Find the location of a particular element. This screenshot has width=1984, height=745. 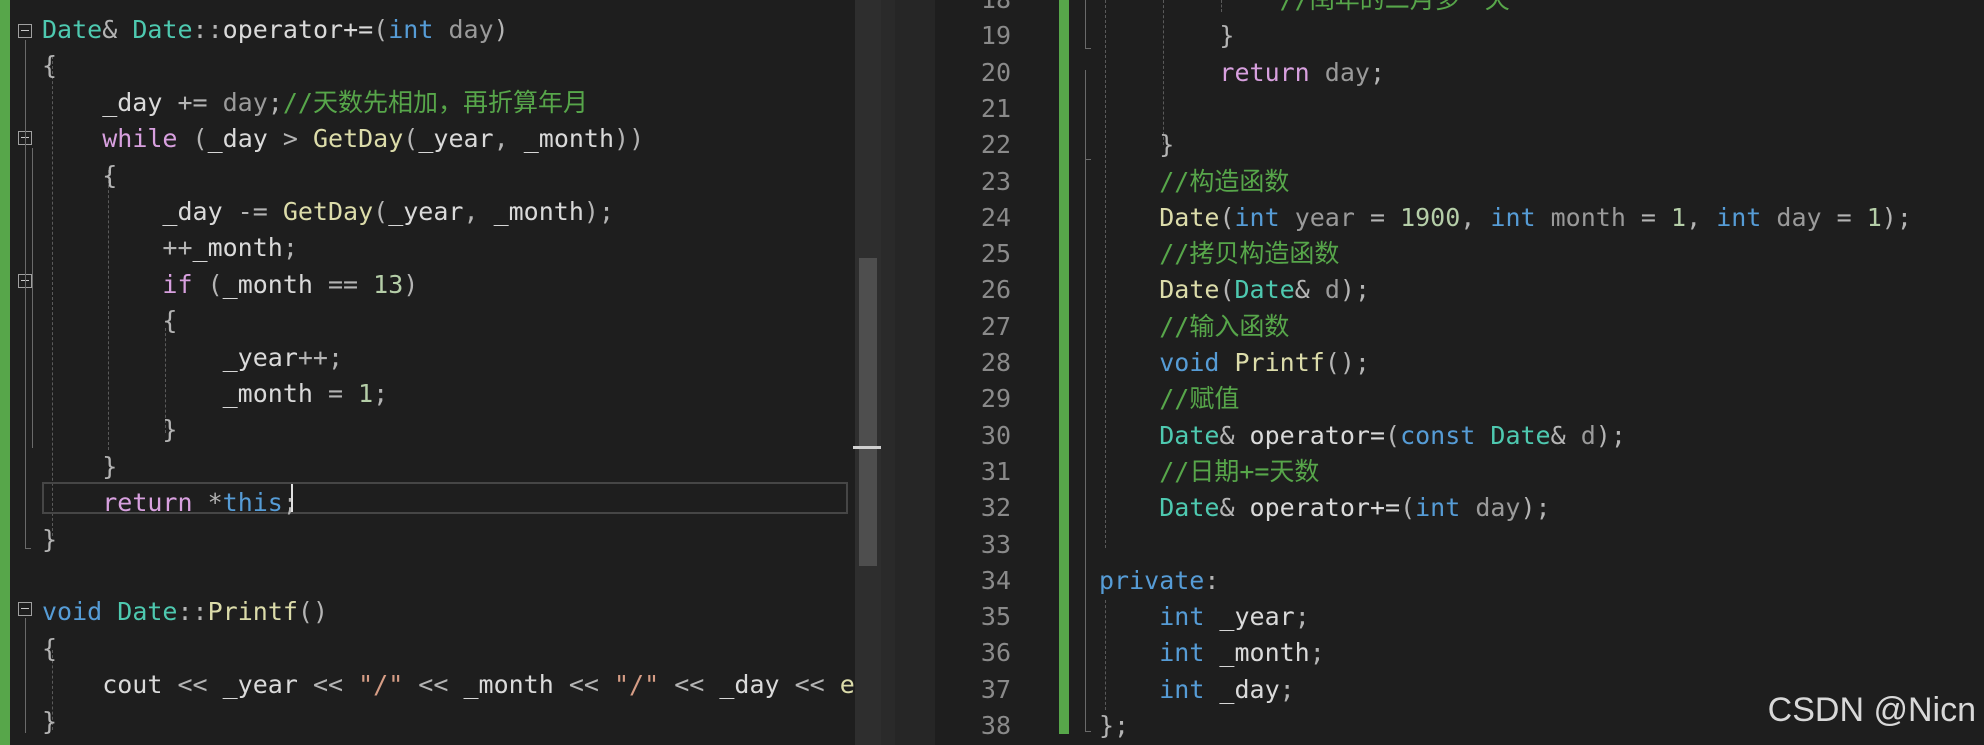

code-line: if (_month == 13) is located at coordinates (230, 285).